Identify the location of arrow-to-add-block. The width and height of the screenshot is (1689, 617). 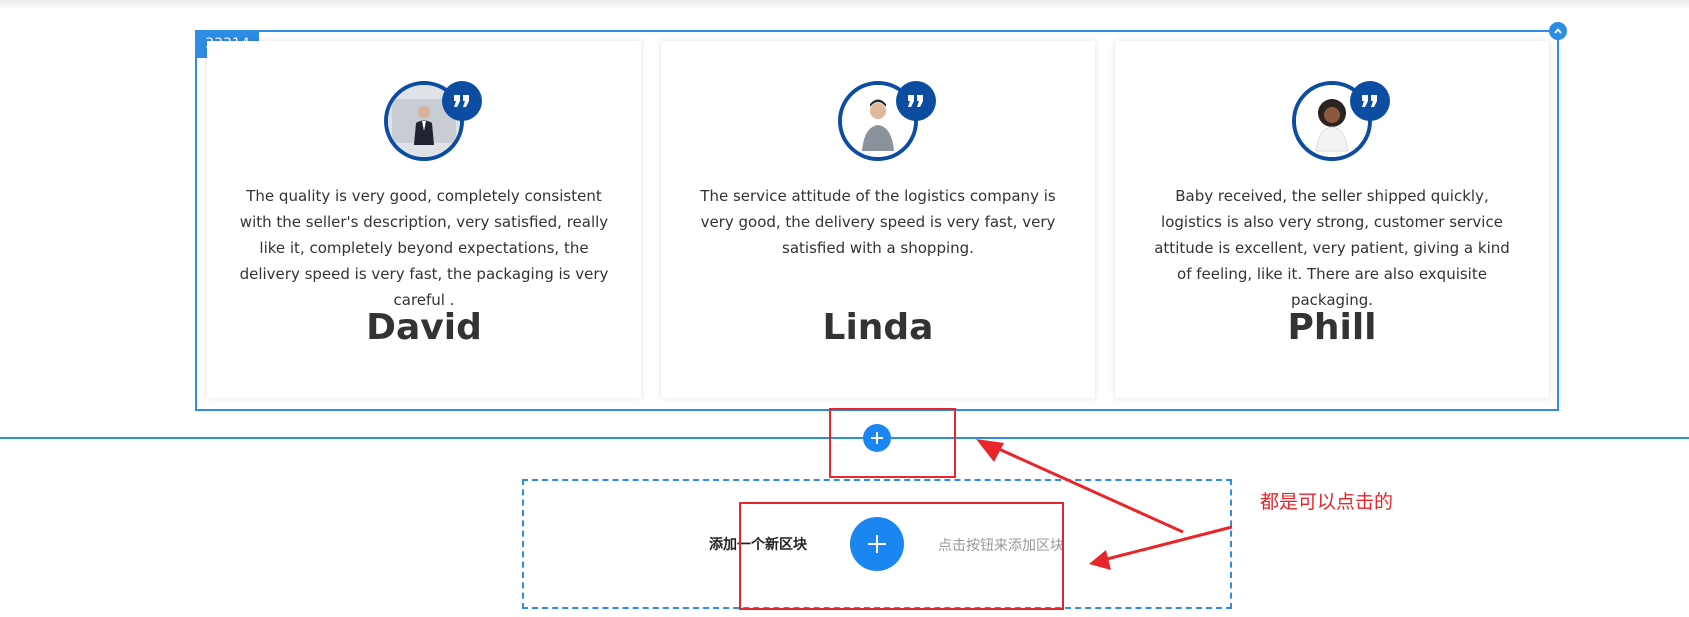
(1161, 547).